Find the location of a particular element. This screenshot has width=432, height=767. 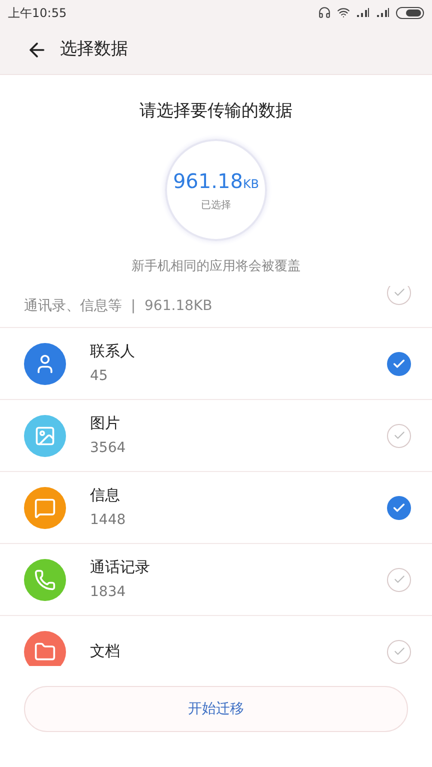

category-count: 1448 is located at coordinates (108, 520).